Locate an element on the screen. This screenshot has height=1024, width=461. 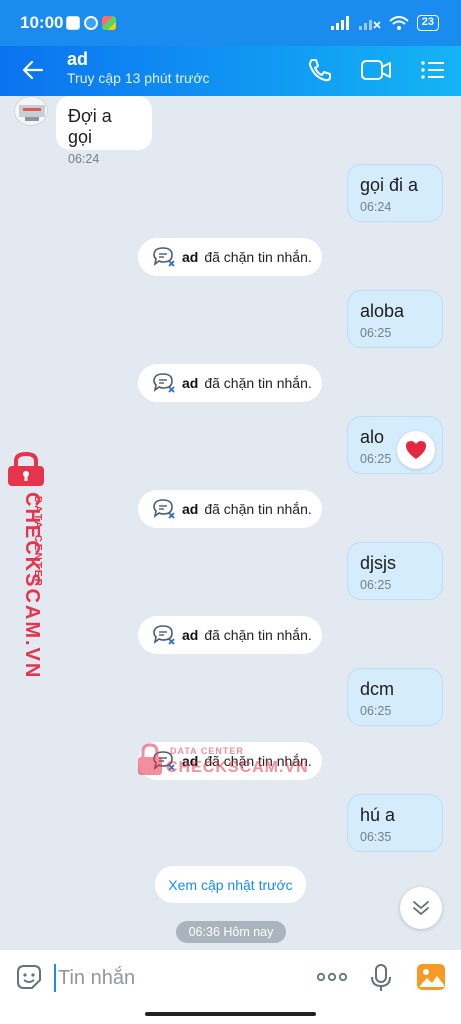
signal-off-icon is located at coordinates (369, 25).